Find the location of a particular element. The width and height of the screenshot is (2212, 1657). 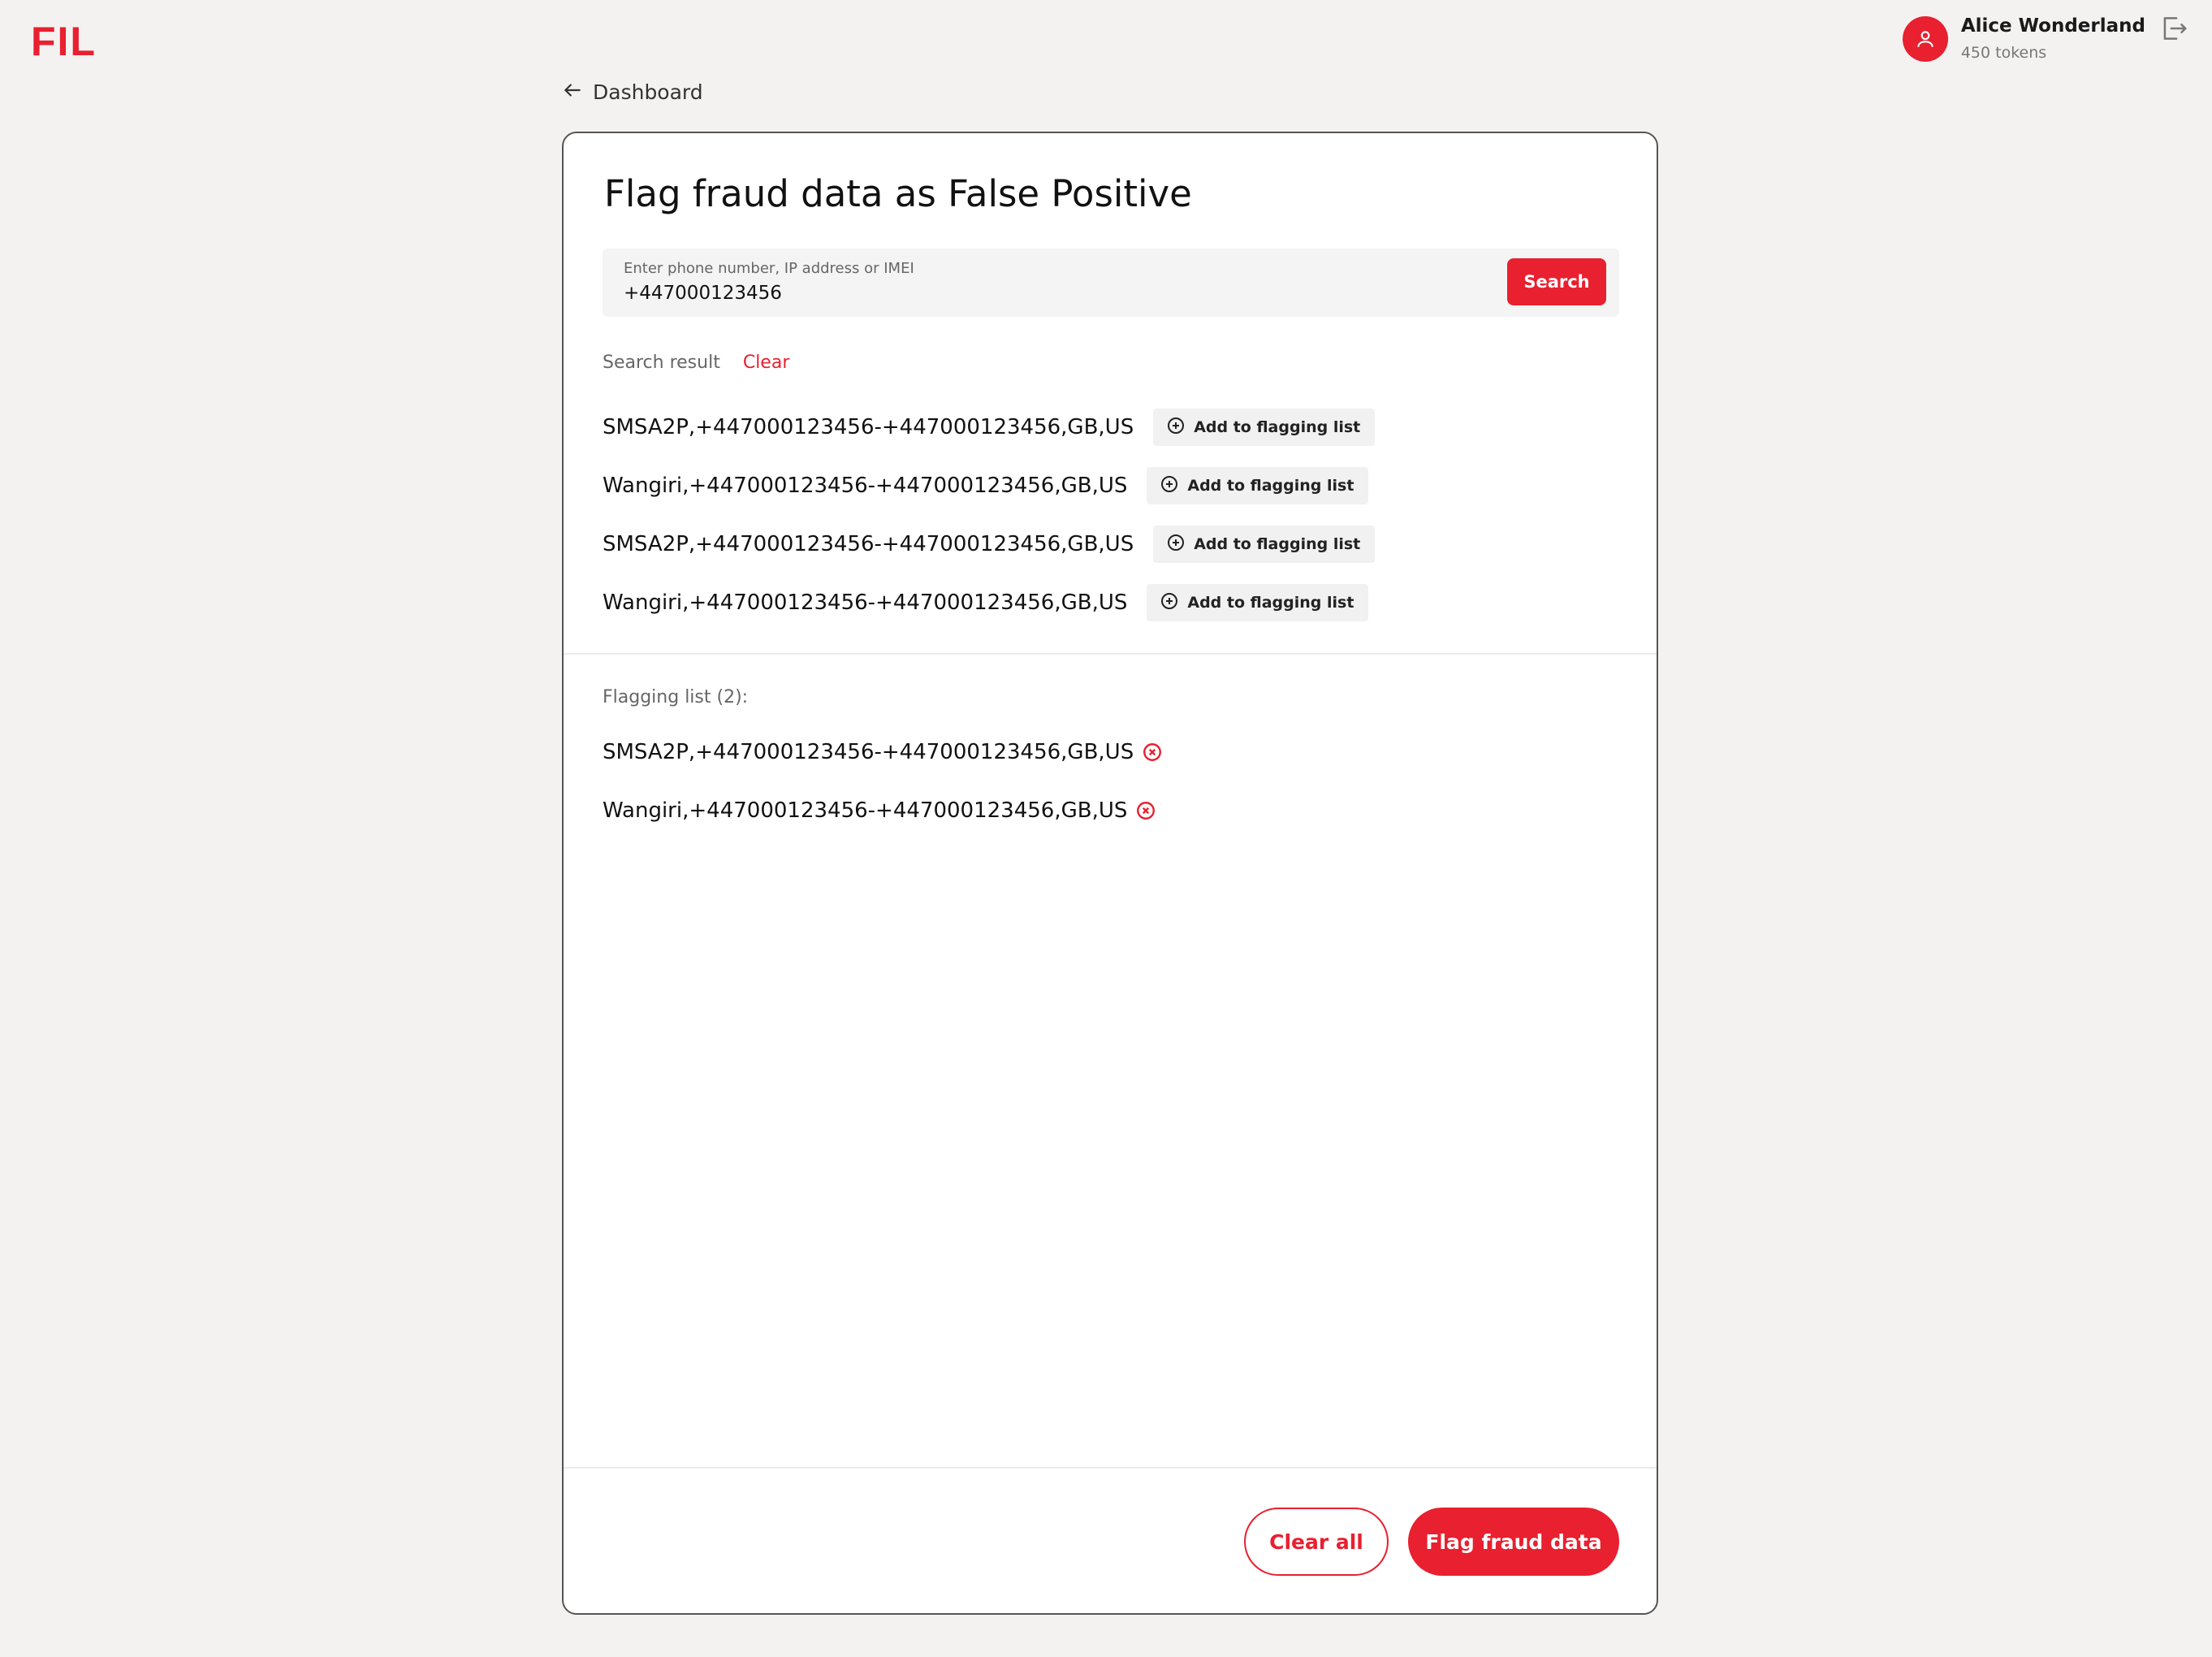

page-title: Flag fraud data as False Positive is located at coordinates (898, 193).